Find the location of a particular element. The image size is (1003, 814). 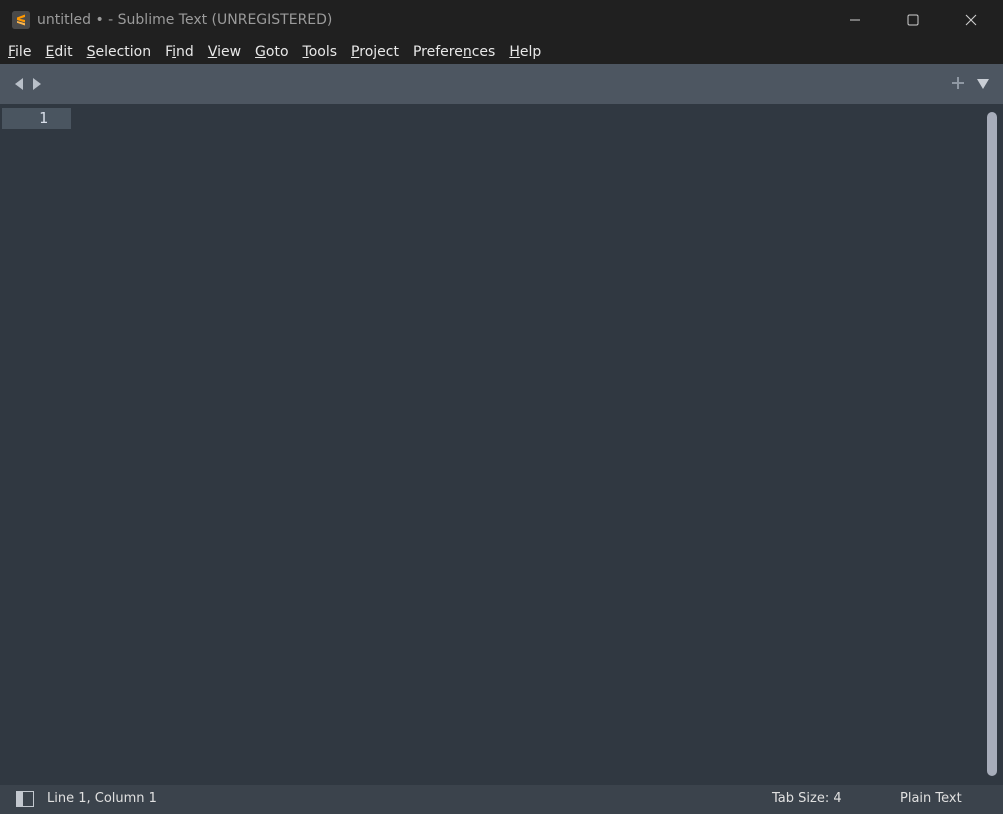

new-tab-button is located at coordinates (958, 85).